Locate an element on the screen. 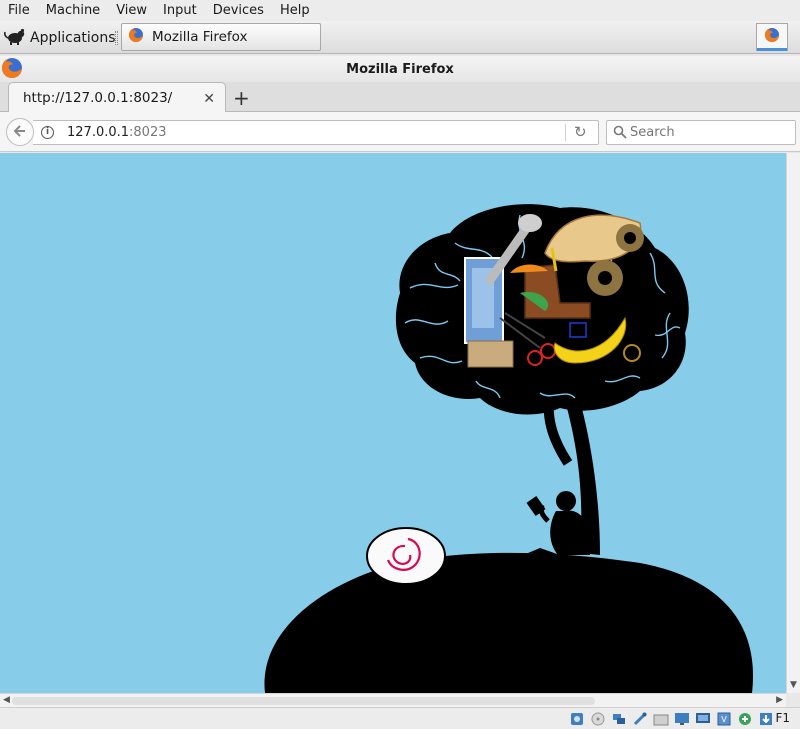  debian-egg is located at coordinates (406, 556).